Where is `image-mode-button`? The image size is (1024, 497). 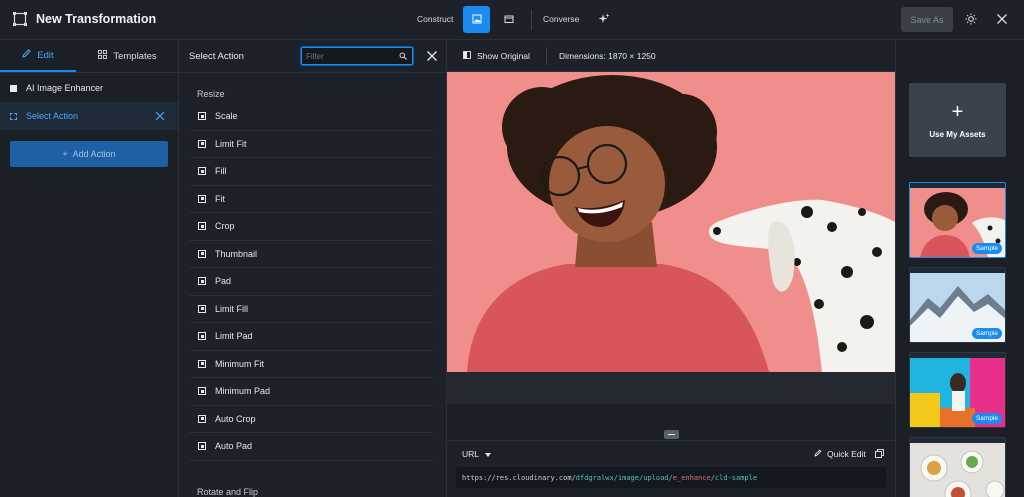
image-mode-button is located at coordinates (476, 19).